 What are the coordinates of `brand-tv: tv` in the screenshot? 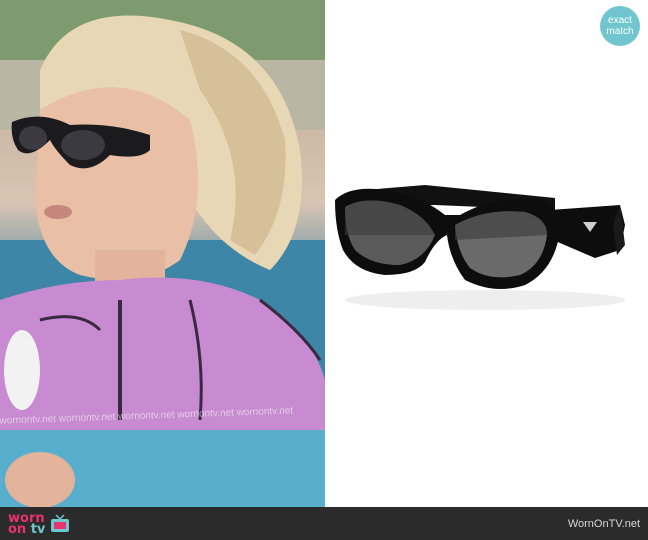 It's located at (38, 529).